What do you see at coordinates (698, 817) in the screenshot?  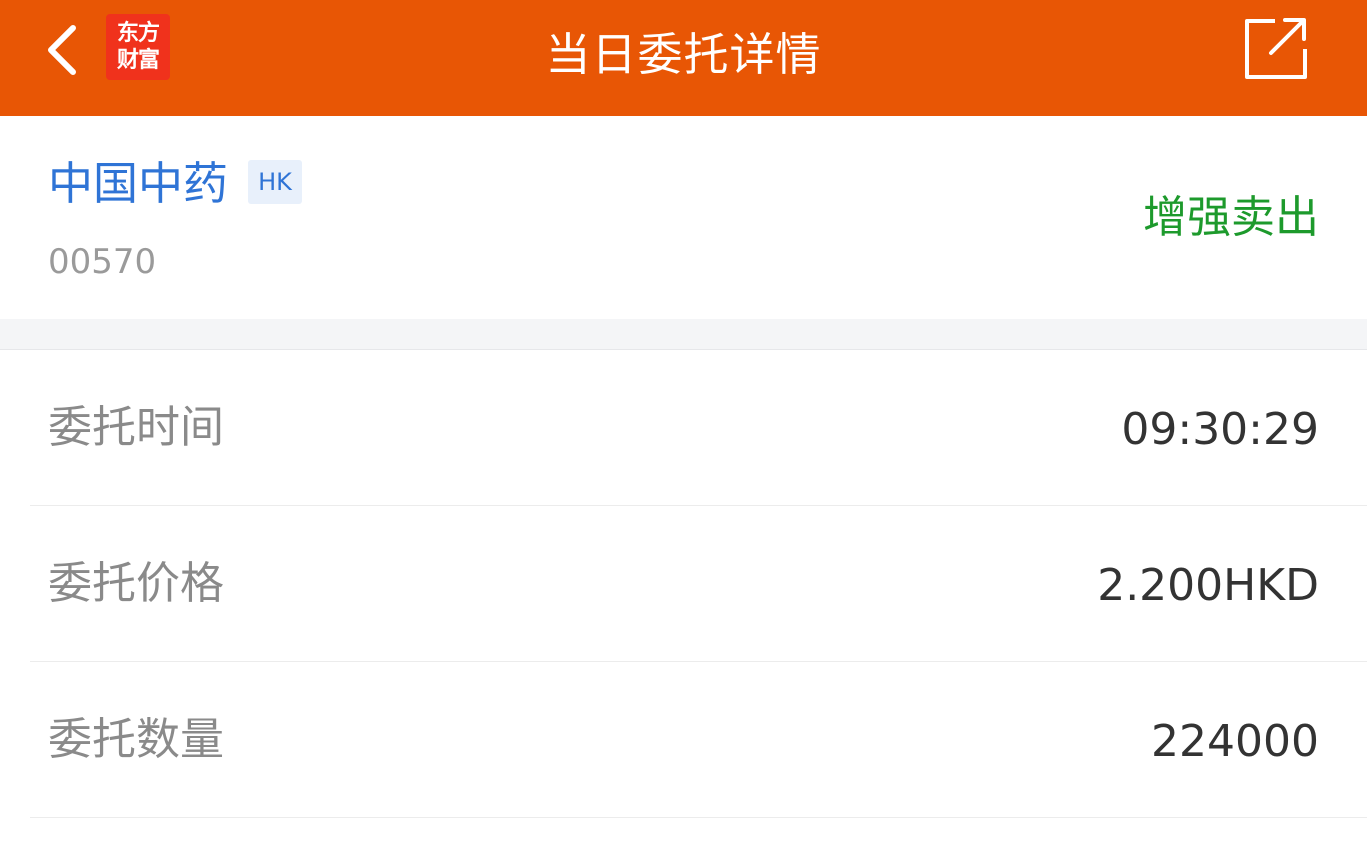 I see `row-divider` at bounding box center [698, 817].